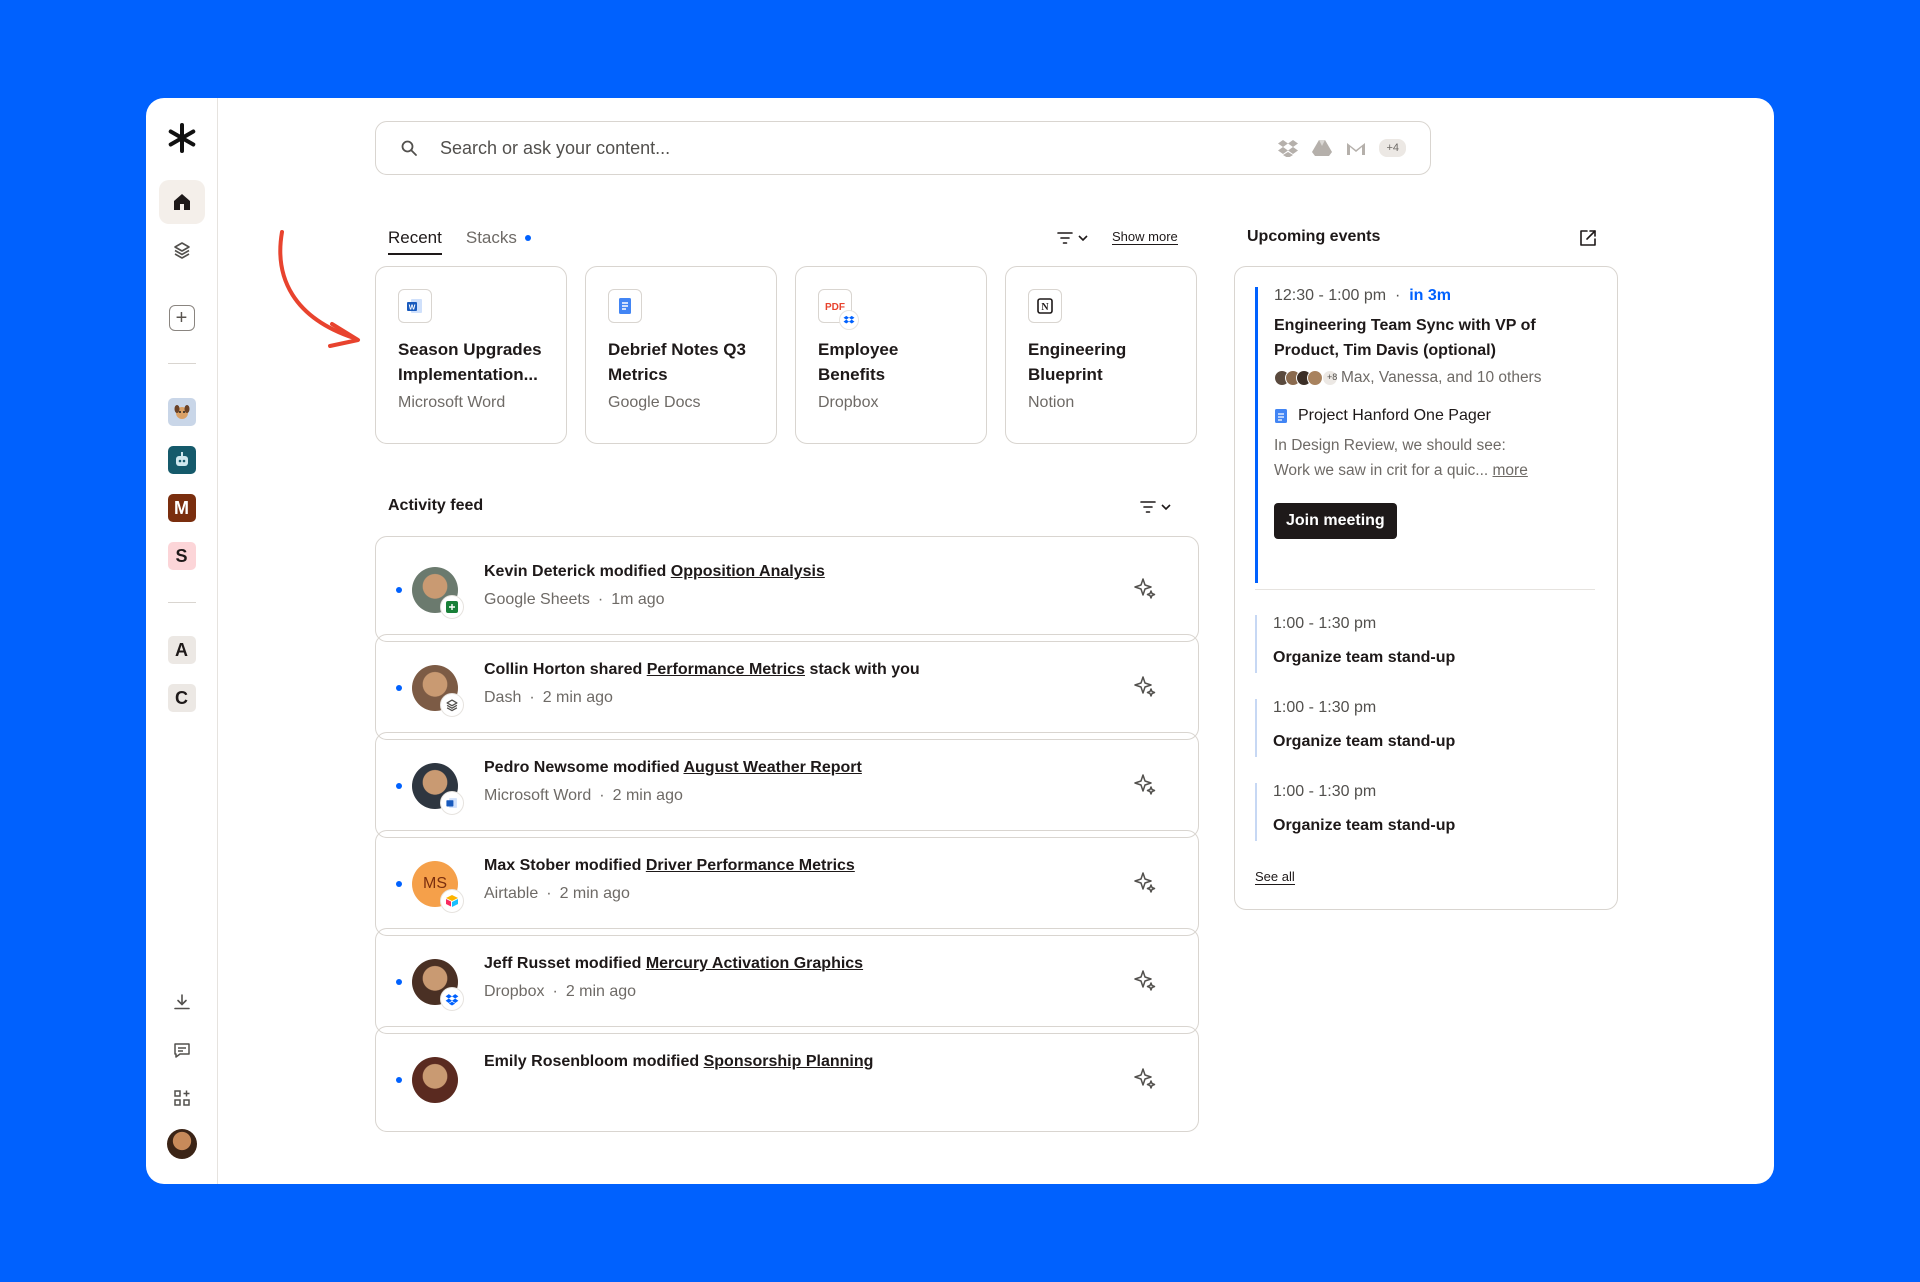 The width and height of the screenshot is (1920, 1282). I want to click on sidebar-workspace-dog, so click(181, 412).